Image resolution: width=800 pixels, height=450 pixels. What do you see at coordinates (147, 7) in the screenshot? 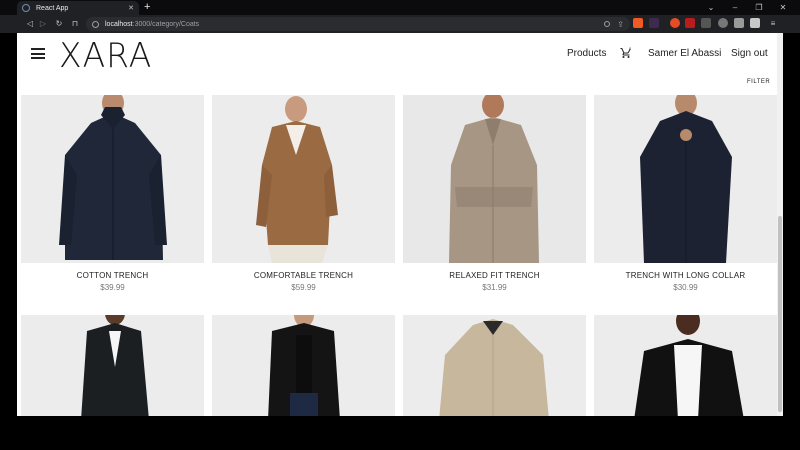
I see `new-tab-icon: +` at bounding box center [147, 7].